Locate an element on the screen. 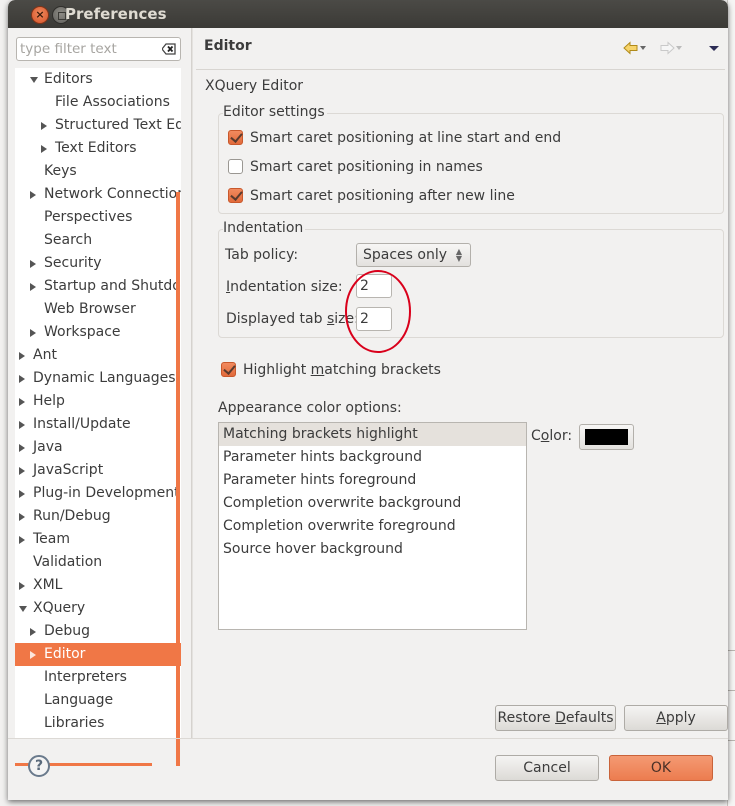  tree-item-ant: Ant is located at coordinates (98, 355).